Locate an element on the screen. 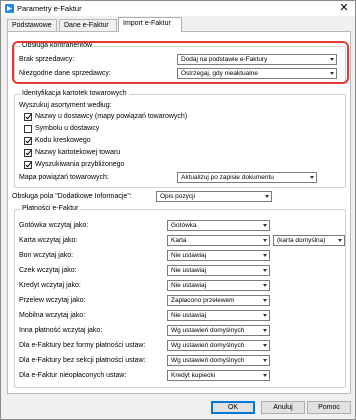 The height and width of the screenshot is (420, 356). wyszukuj-label: Wyszukuj asortyment według: is located at coordinates (65, 105).